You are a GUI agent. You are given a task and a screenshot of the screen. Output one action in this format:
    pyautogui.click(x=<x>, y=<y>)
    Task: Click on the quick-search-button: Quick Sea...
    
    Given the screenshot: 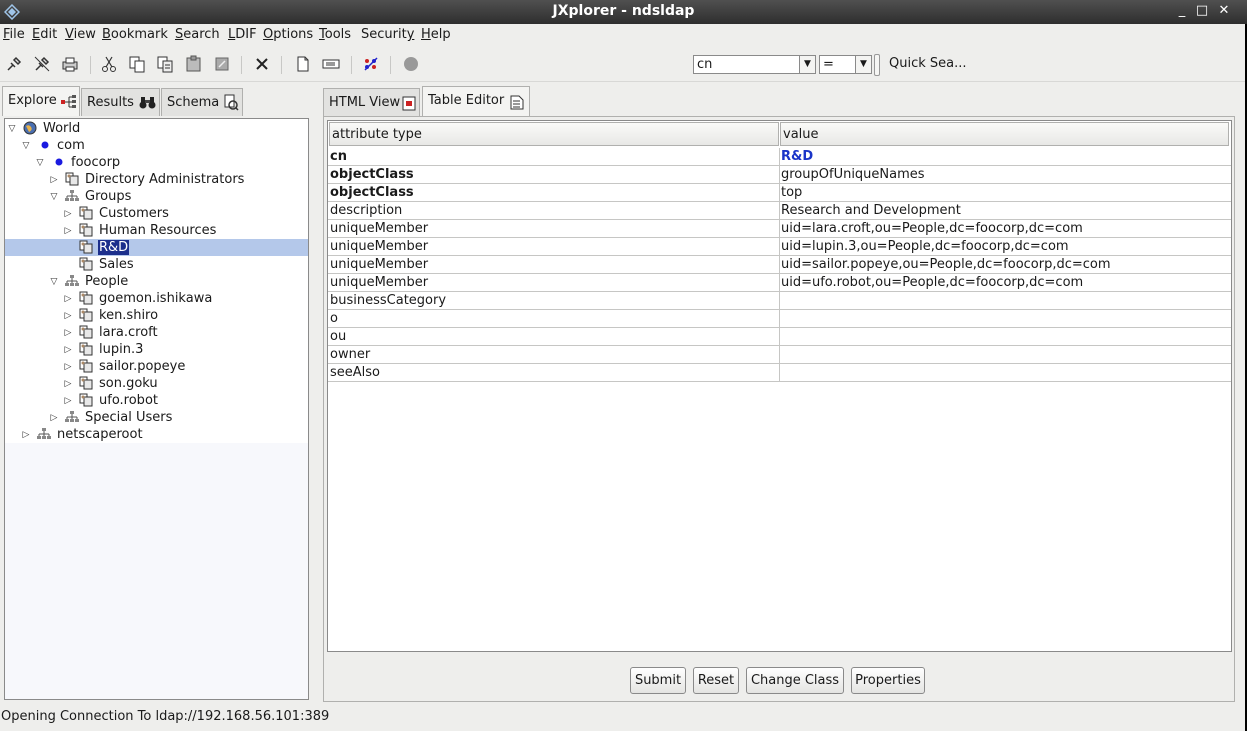 What is the action you would take?
    pyautogui.click(x=928, y=63)
    